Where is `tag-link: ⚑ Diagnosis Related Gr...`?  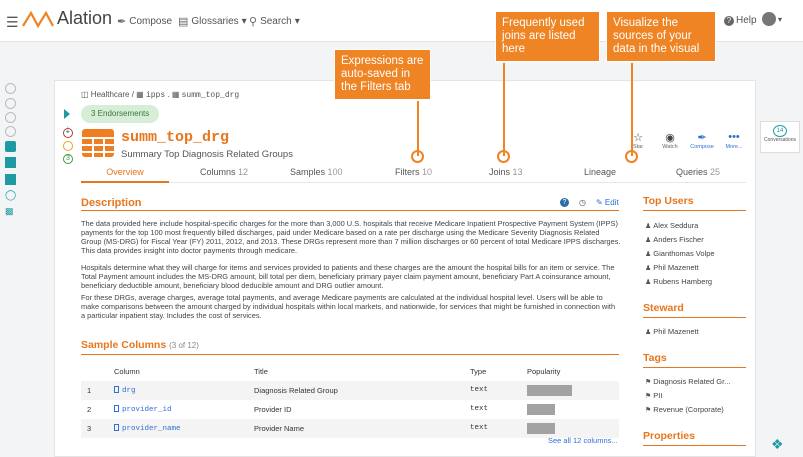
tag-link: ⚑ Diagnosis Related Gr... is located at coordinates (687, 381).